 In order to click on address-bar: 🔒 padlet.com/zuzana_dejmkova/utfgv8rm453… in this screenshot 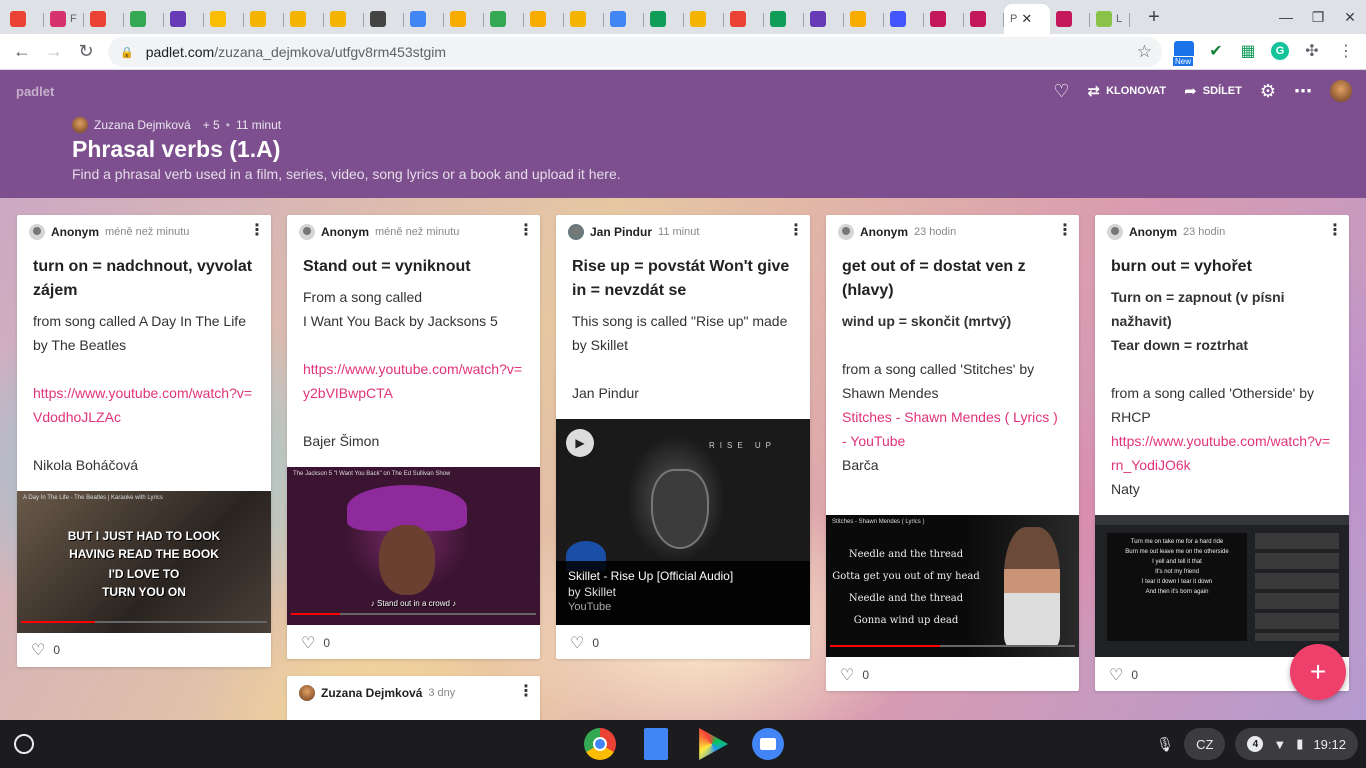, I will do `click(635, 52)`.